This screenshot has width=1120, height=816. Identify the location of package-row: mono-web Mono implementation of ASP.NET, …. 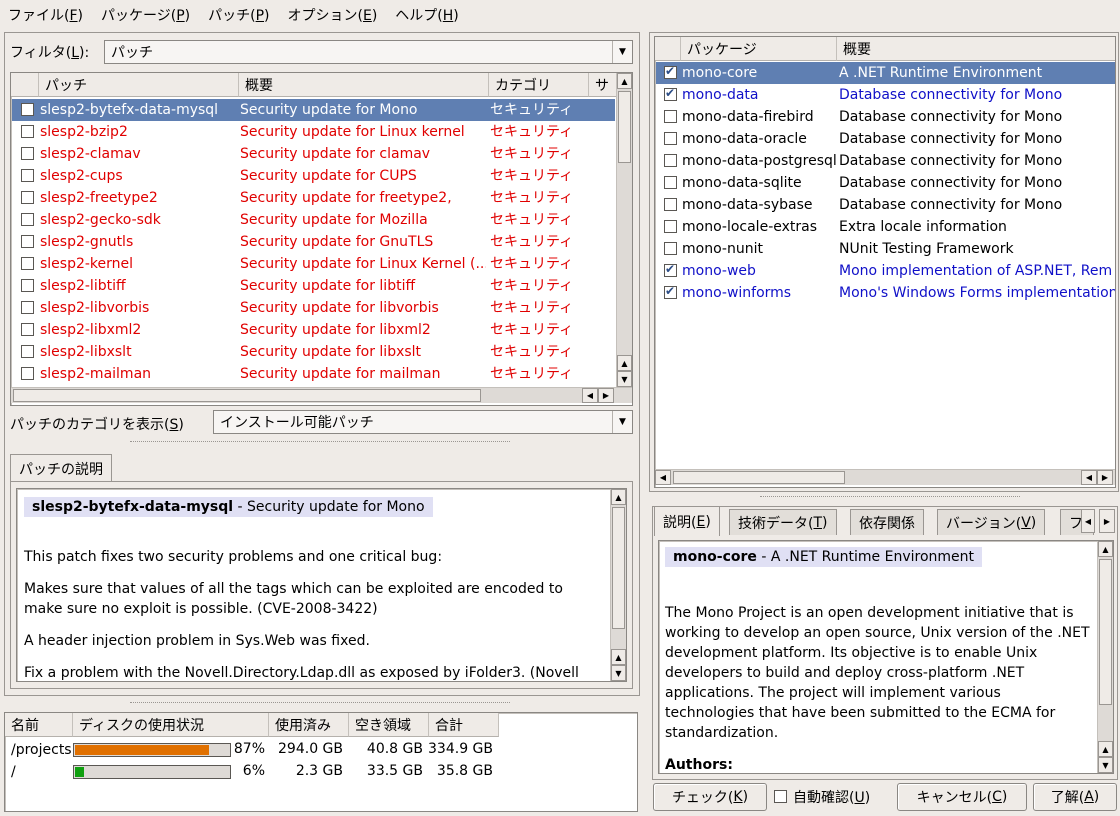
(885, 271).